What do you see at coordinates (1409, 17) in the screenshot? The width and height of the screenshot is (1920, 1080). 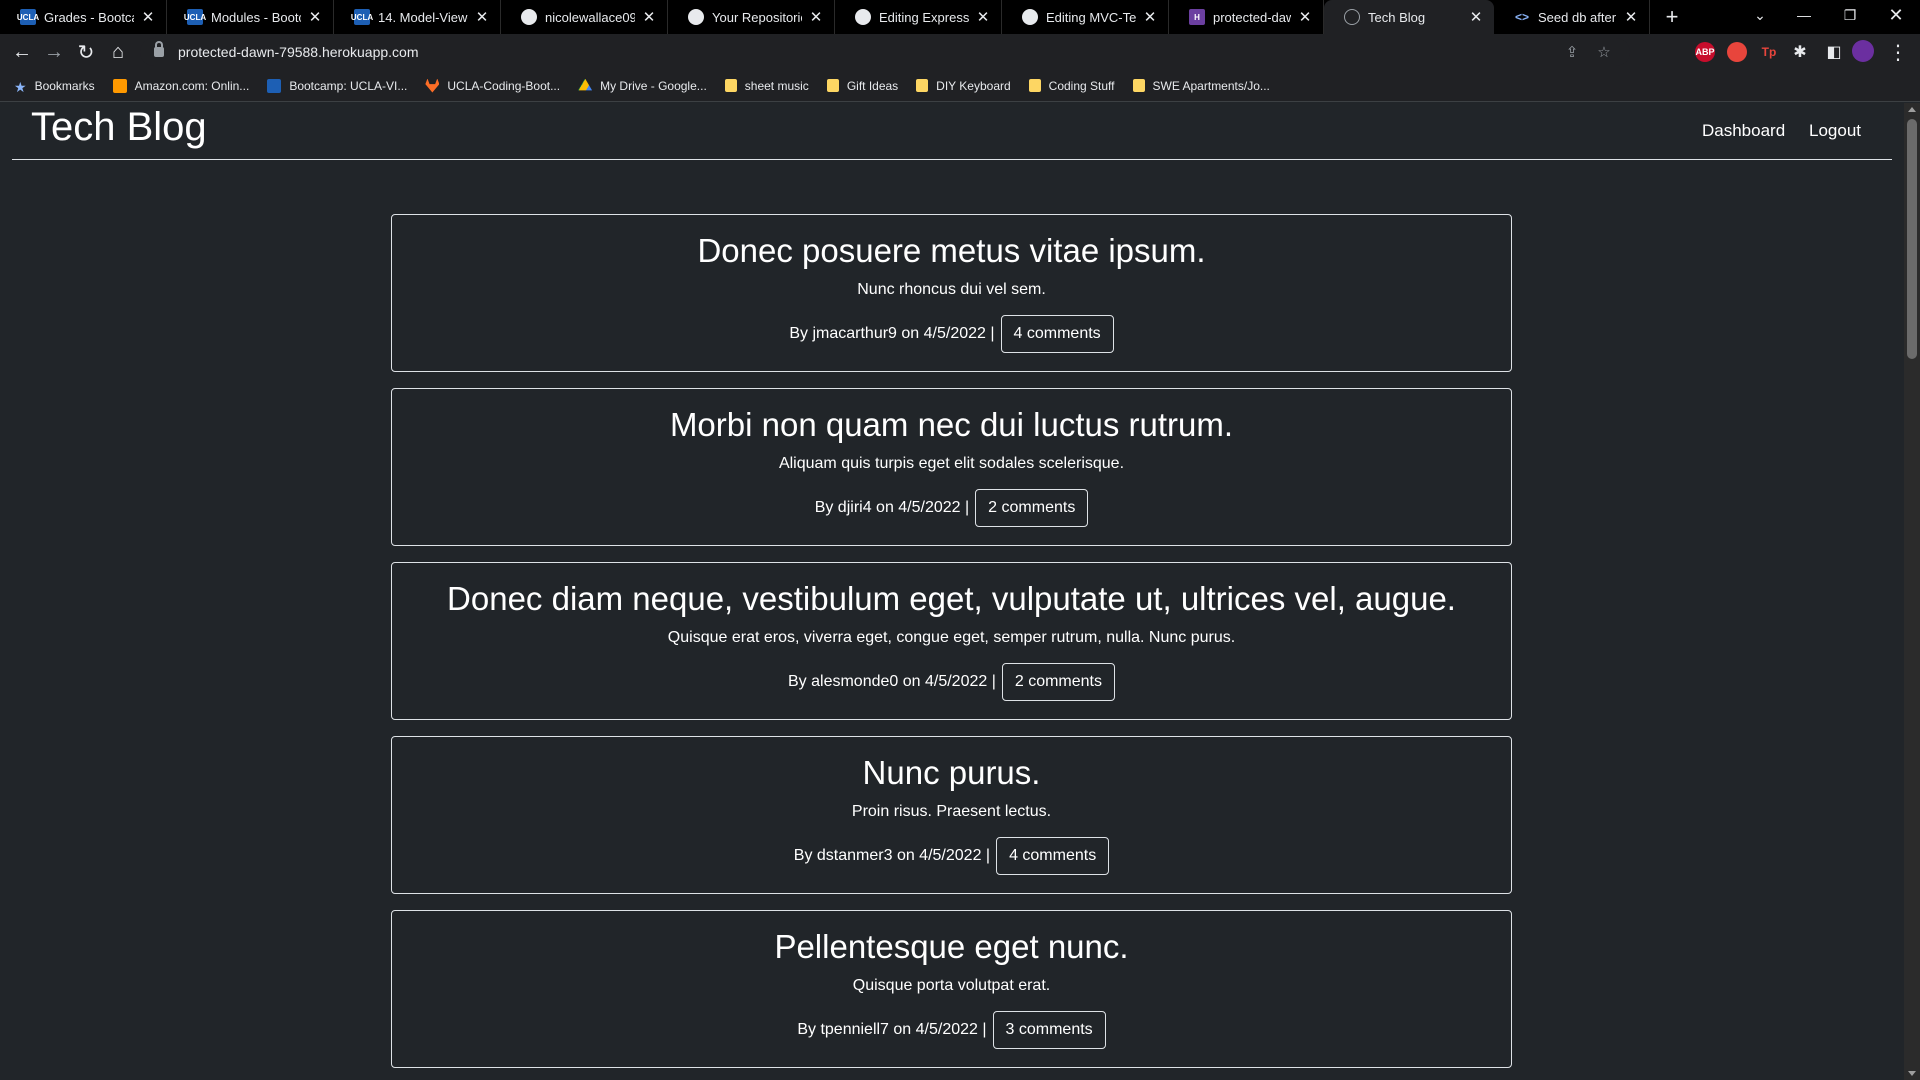 I see `browser-tab-active: Tech Blog ✕` at bounding box center [1409, 17].